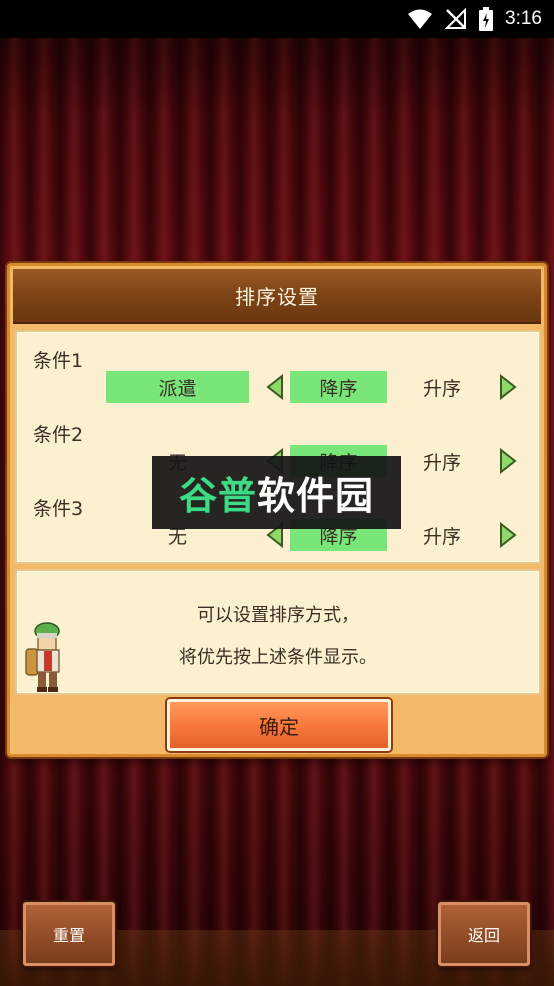  I want to click on condition-label: 条件2, so click(58, 435).